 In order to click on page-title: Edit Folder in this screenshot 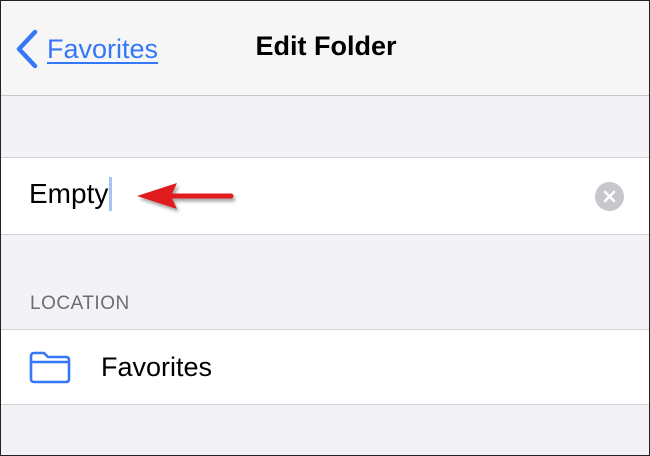, I will do `click(326, 46)`.